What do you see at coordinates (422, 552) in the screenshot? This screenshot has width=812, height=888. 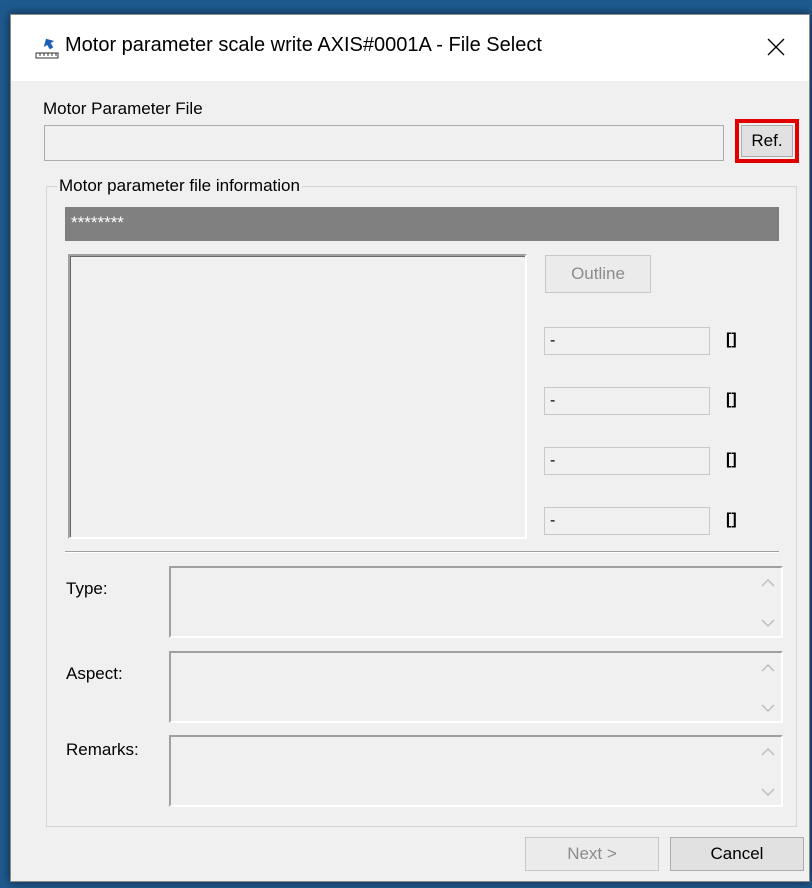 I see `section-divider` at bounding box center [422, 552].